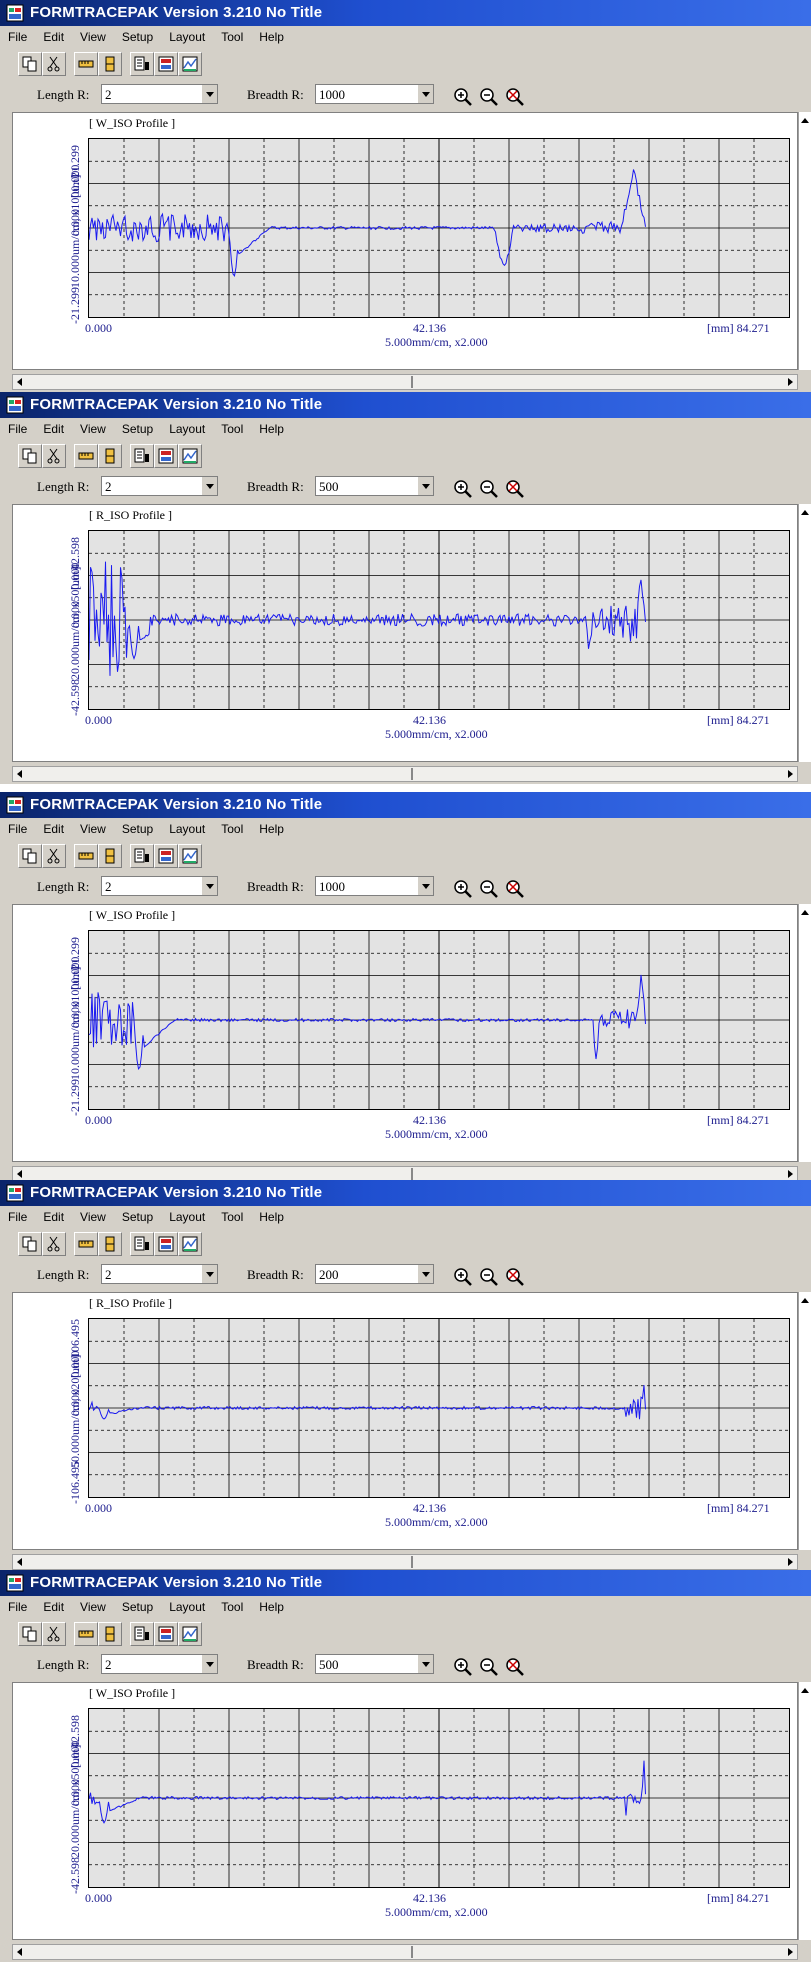 Image resolution: width=811 pixels, height=1964 pixels. I want to click on breadth-combobox: 1000, so click(374, 886).